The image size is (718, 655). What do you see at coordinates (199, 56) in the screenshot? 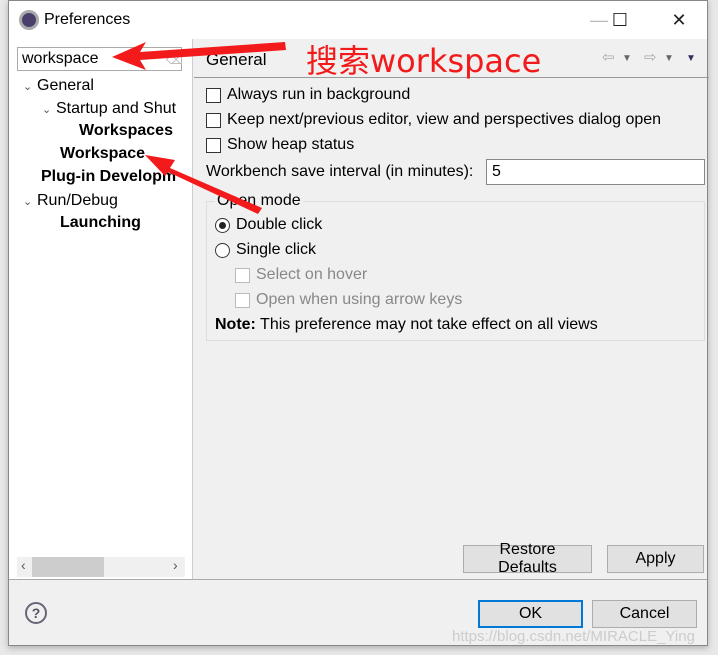
I see `arrow-to-search-icon` at bounding box center [199, 56].